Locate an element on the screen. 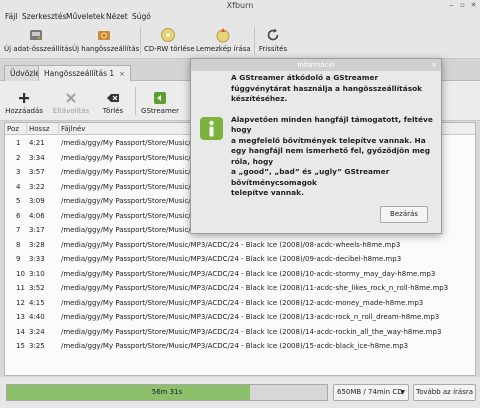  menu-bar: Fájl Szerkesztés Műveletek Nézet Súgó is located at coordinates (240, 17).